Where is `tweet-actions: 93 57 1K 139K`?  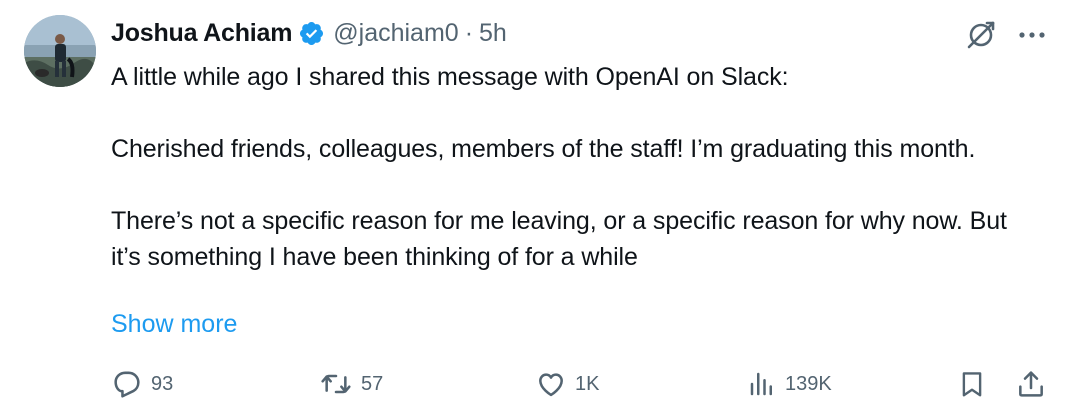 tweet-actions: 93 57 1K 139K is located at coordinates (581, 384).